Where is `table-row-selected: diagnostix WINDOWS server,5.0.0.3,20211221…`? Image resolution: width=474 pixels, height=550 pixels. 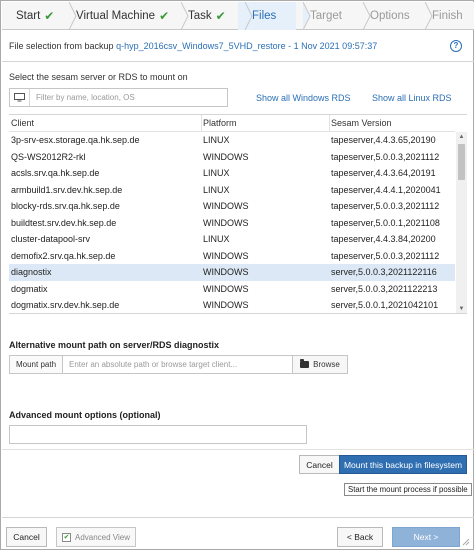
table-row-selected: diagnostix WINDOWS server,5.0.0.3,20211221… is located at coordinates (232, 272).